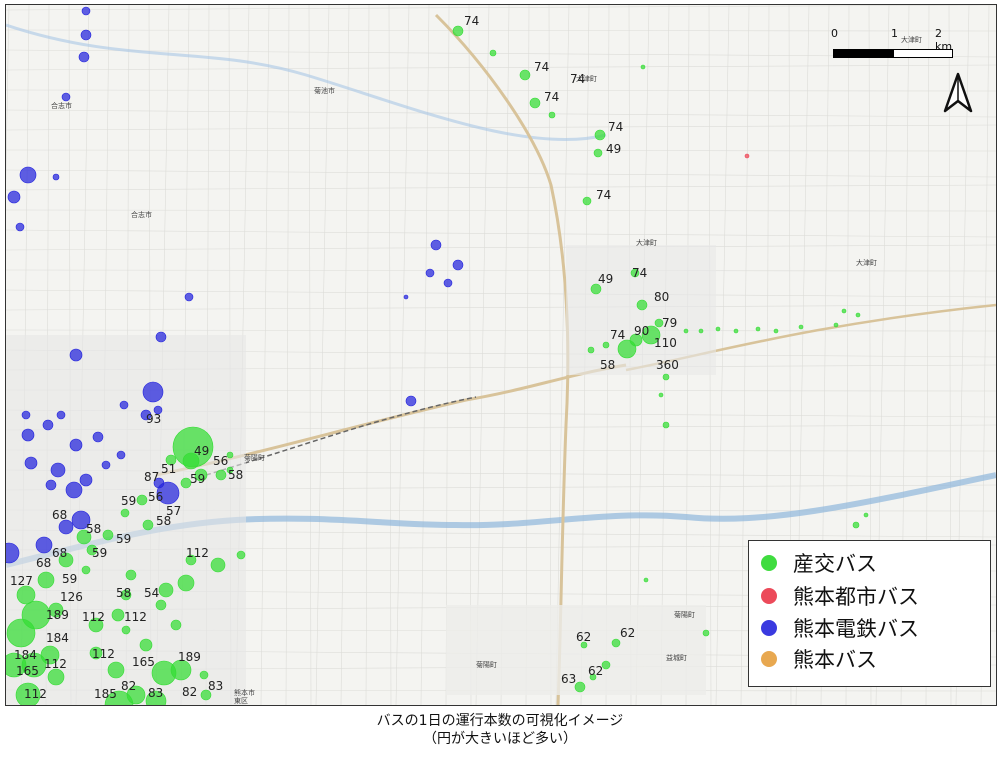 Image resolution: width=1000 pixels, height=759 pixels. I want to click on place-label-mashiki: 益城町, so click(676, 657).